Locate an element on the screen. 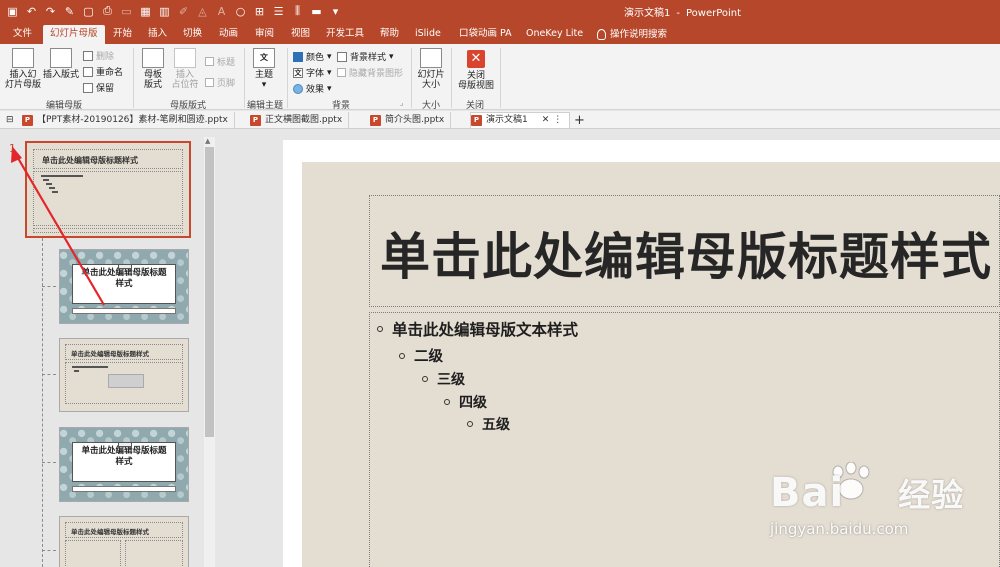  shape-icon: ▭ is located at coordinates (126, 11).